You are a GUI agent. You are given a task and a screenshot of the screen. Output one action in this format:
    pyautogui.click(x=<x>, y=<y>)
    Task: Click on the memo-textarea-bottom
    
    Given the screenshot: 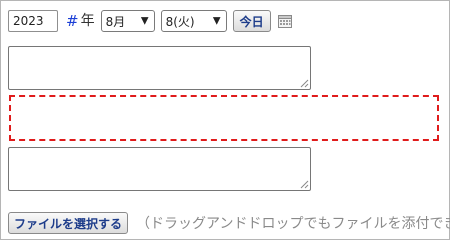 What is the action you would take?
    pyautogui.click(x=159, y=169)
    